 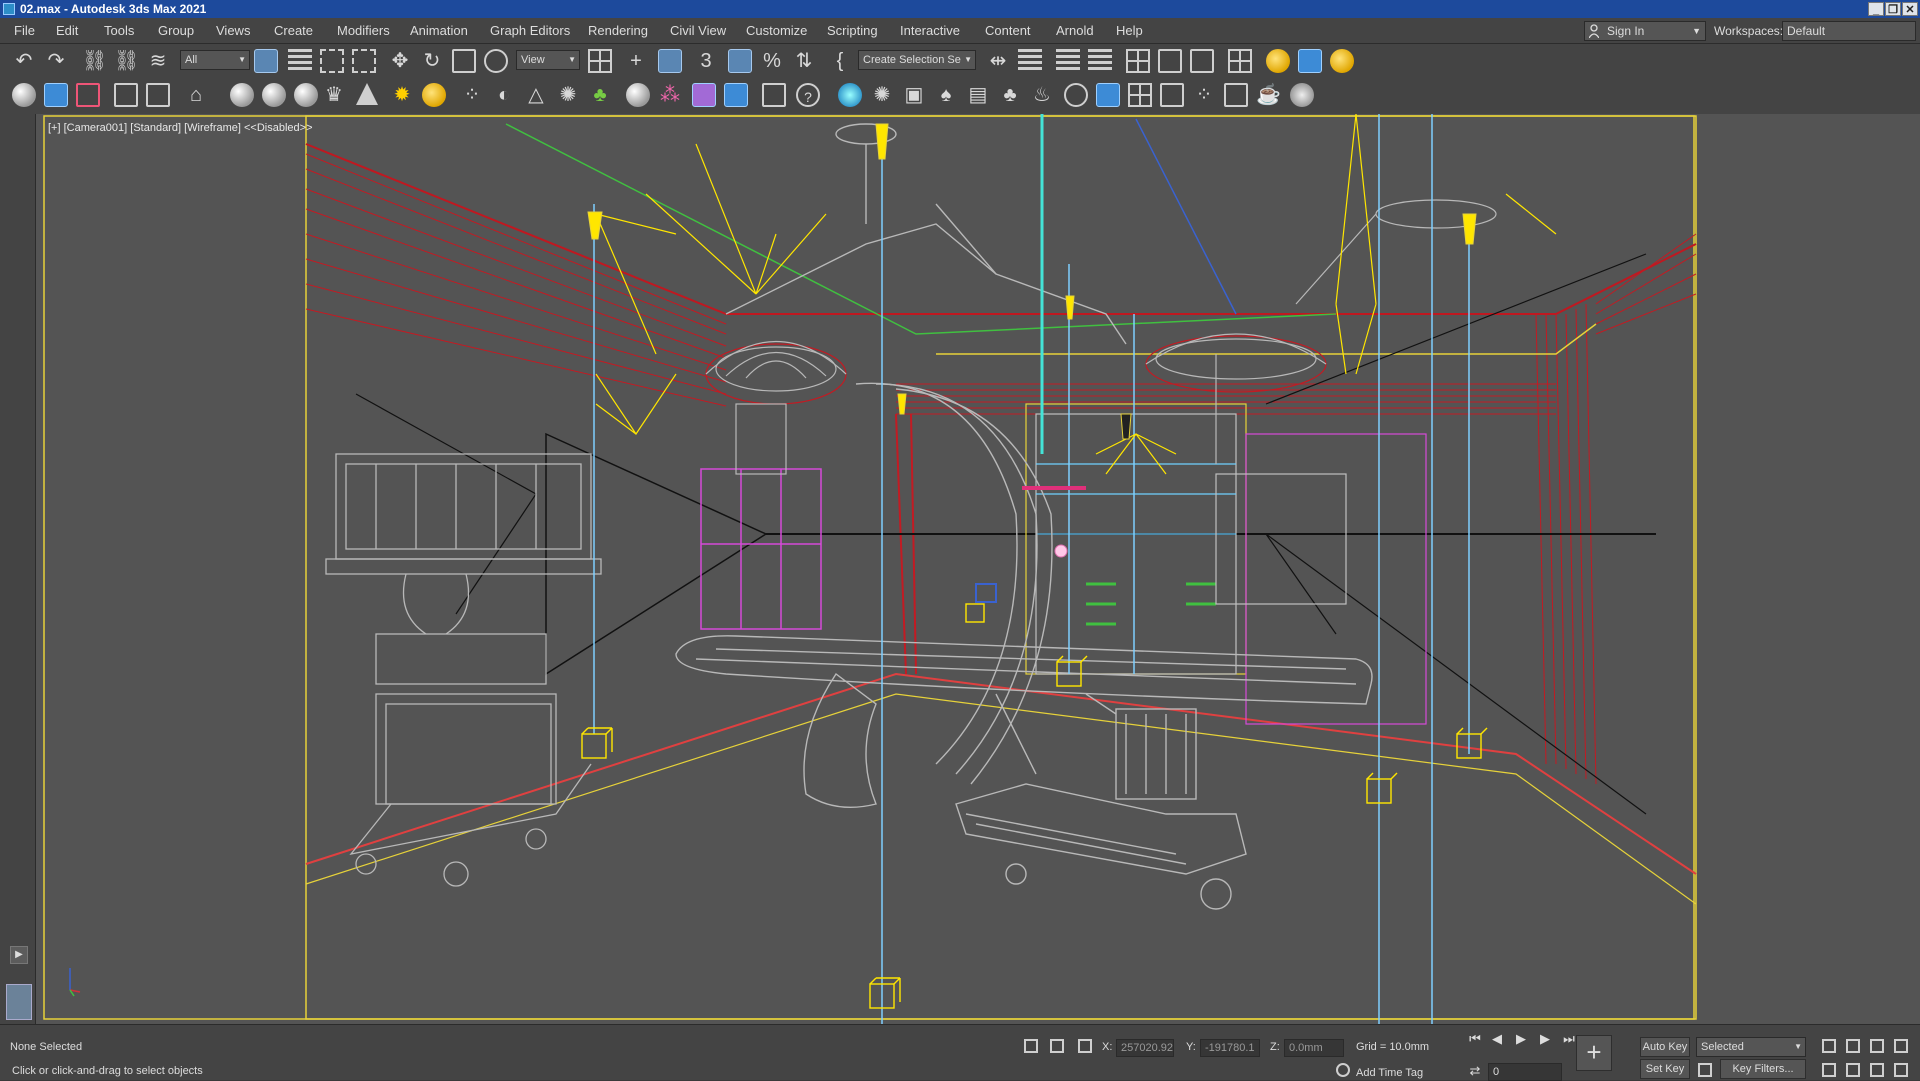 I want to click on go-to-start-icon: ⏮, so click(x=1475, y=1039).